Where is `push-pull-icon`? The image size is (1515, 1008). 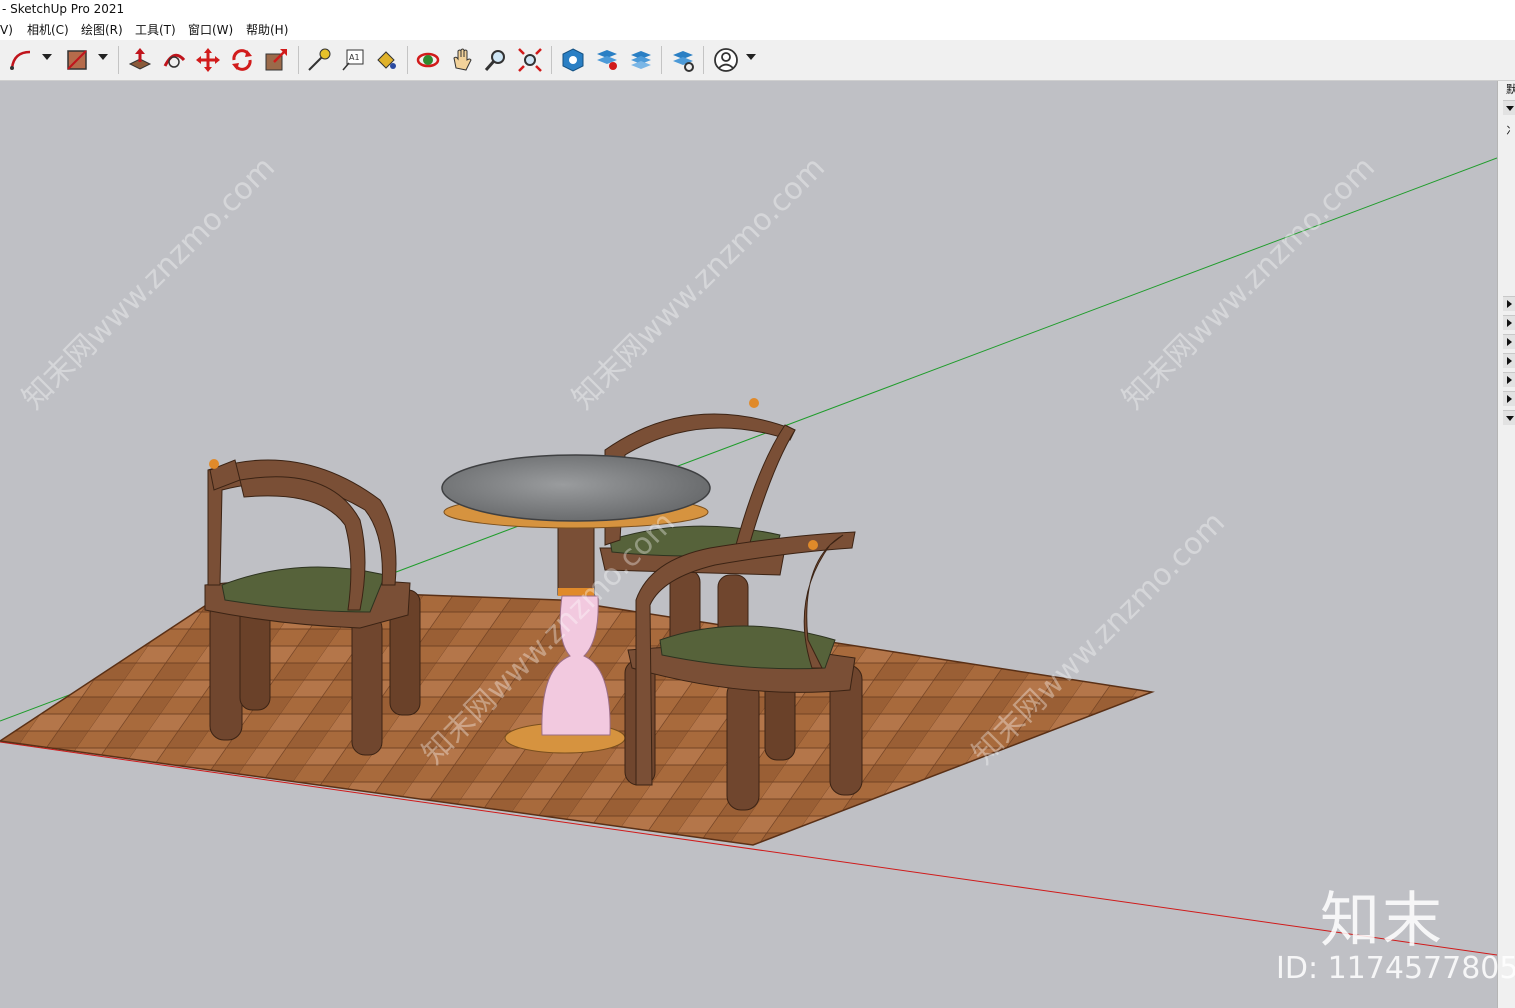
push-pull-icon is located at coordinates (140, 60).